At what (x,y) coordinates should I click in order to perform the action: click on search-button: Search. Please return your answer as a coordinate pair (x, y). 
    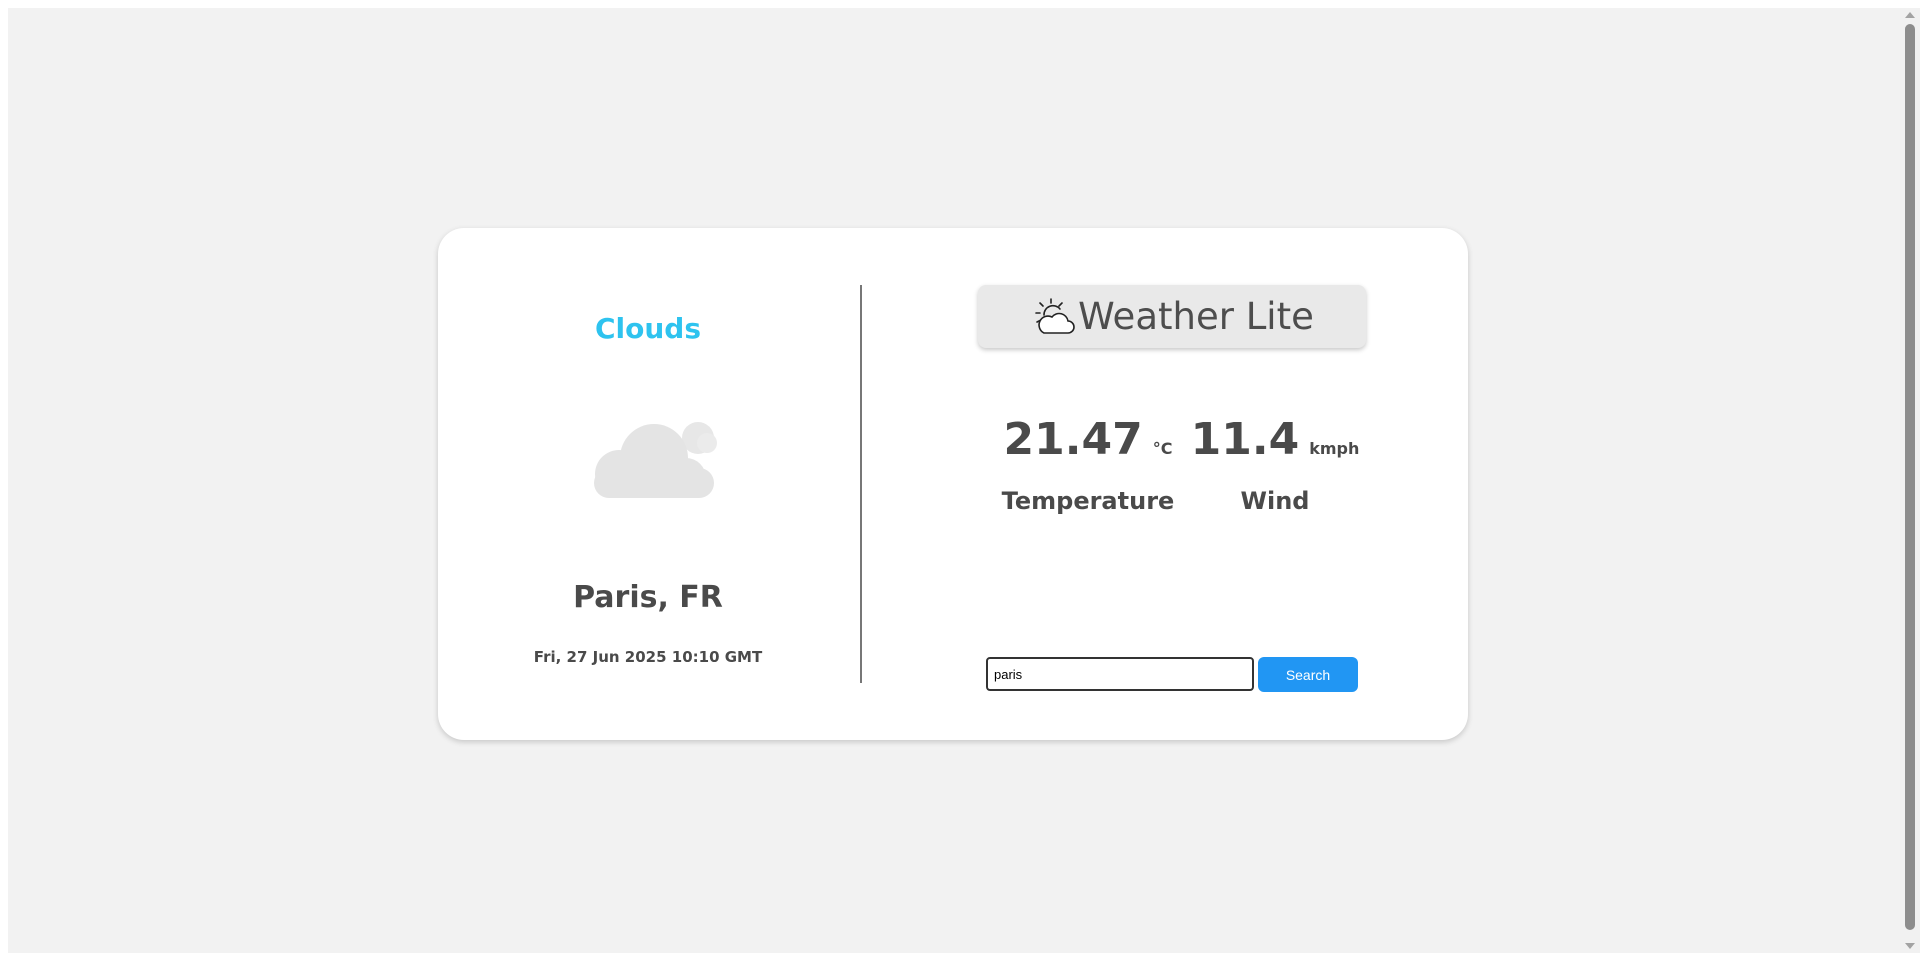
    Looking at the image, I should click on (1308, 674).